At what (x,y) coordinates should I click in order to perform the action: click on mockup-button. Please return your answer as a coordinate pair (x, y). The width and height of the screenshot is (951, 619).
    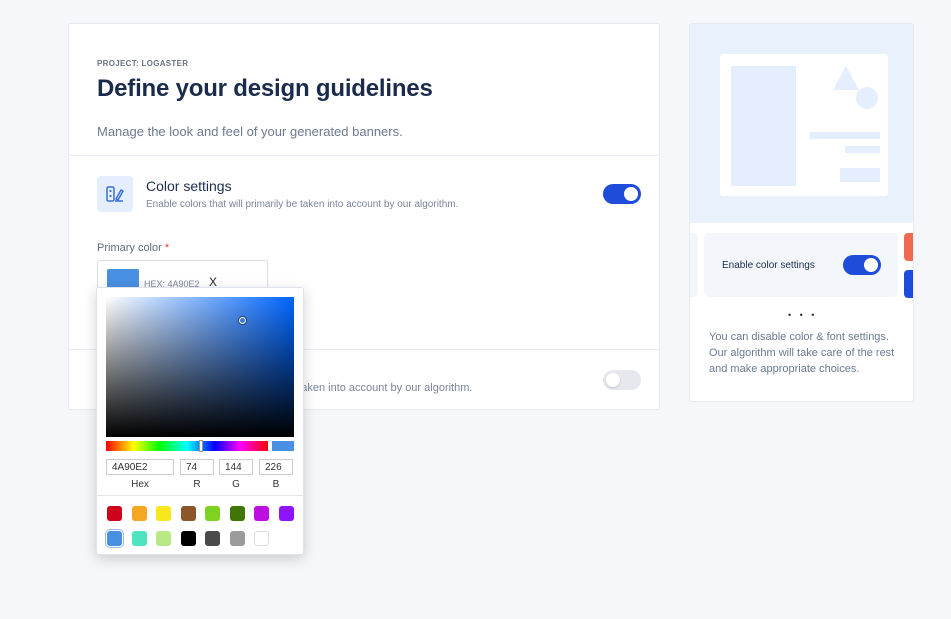
    Looking at the image, I should click on (860, 175).